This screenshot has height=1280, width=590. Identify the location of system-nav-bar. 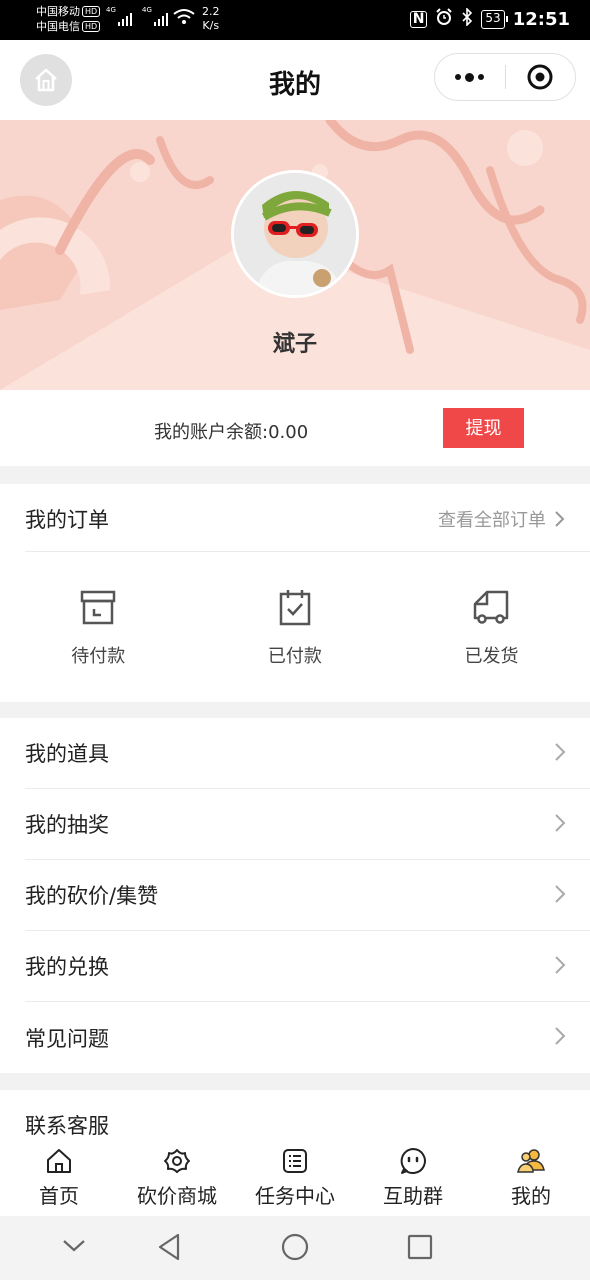
(295, 1248).